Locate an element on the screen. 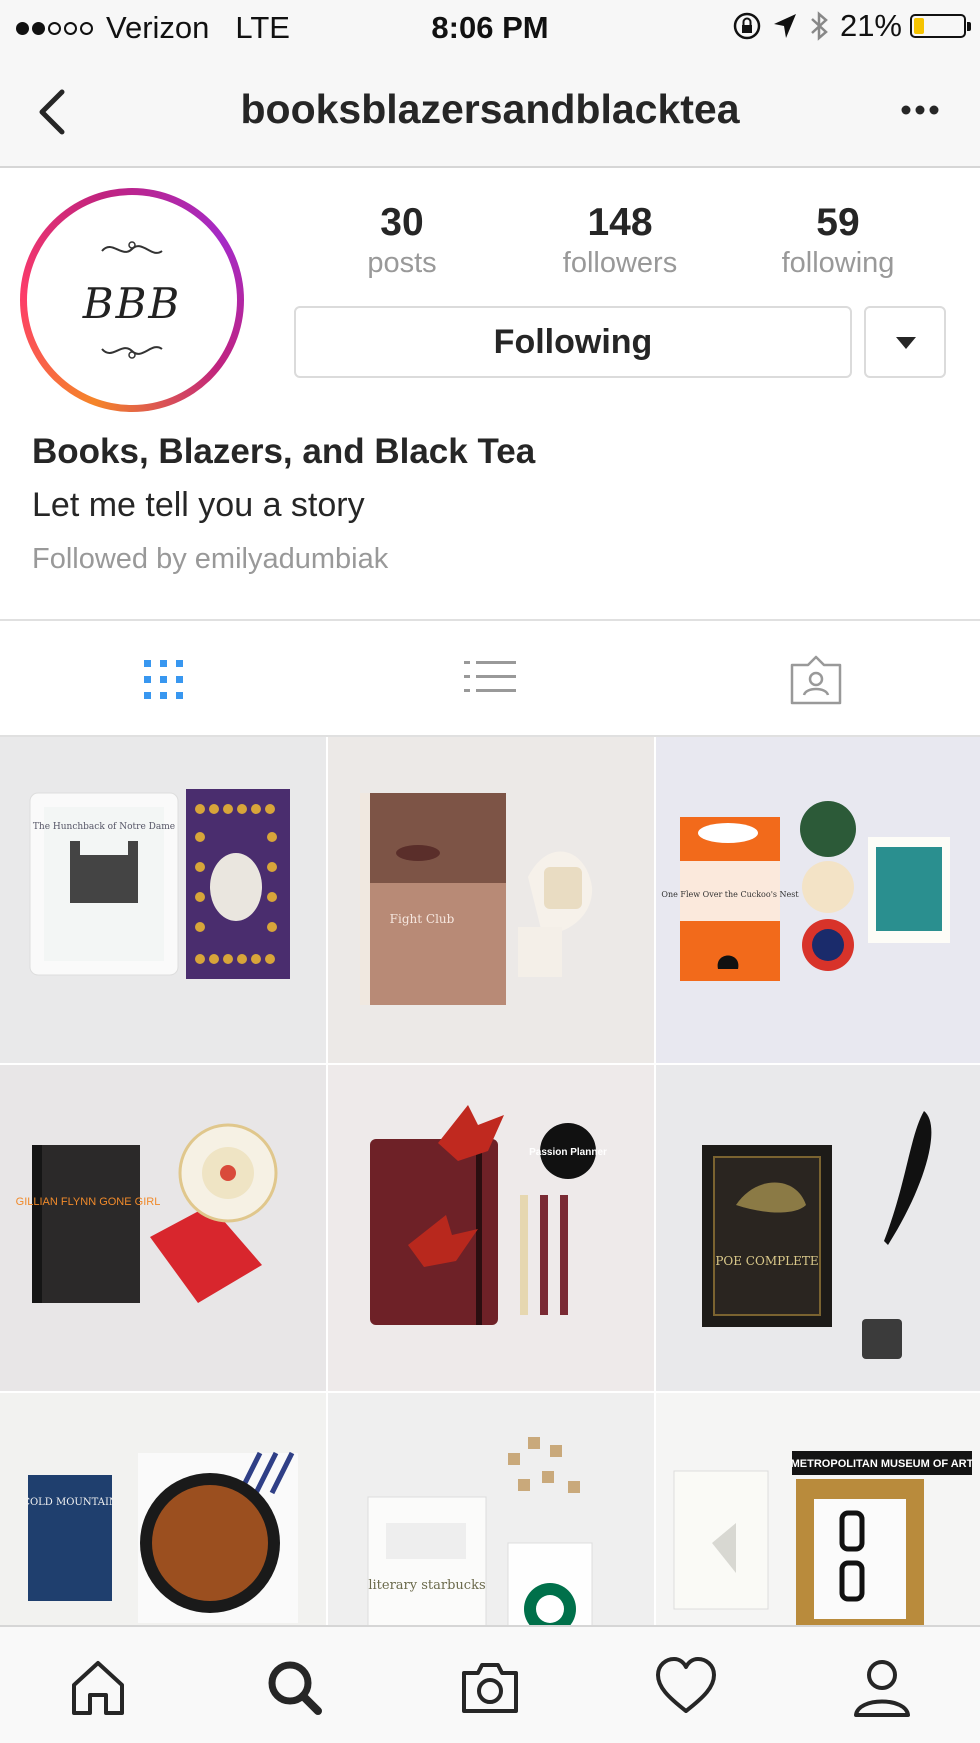 Image resolution: width=980 pixels, height=1743 pixels. avatar-image: BBB is located at coordinates (132, 300).